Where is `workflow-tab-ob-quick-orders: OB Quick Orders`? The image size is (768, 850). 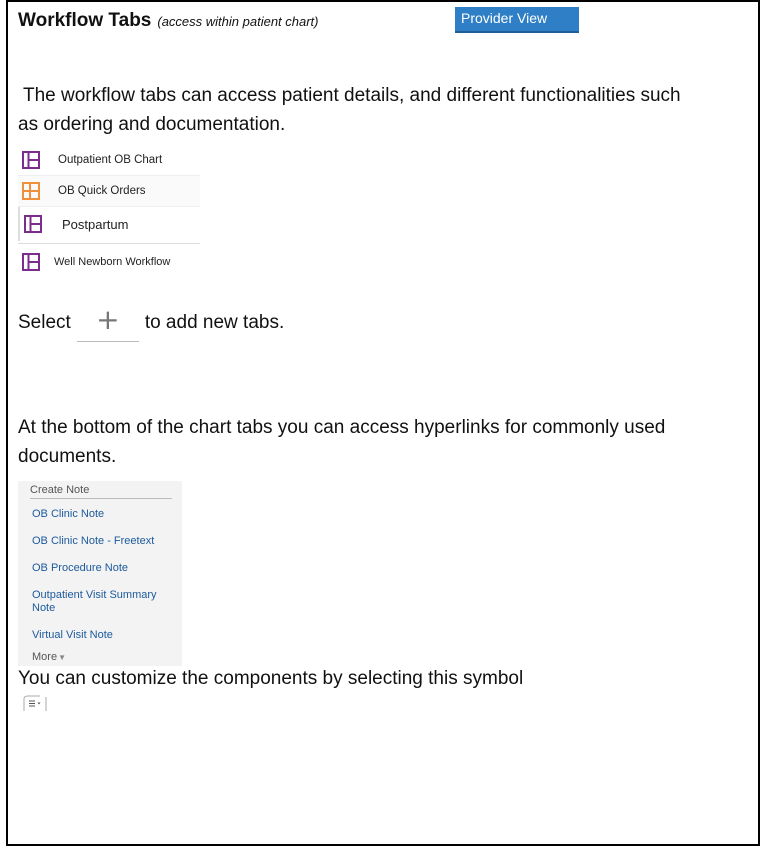
workflow-tab-ob-quick-orders: OB Quick Orders is located at coordinates (109, 191).